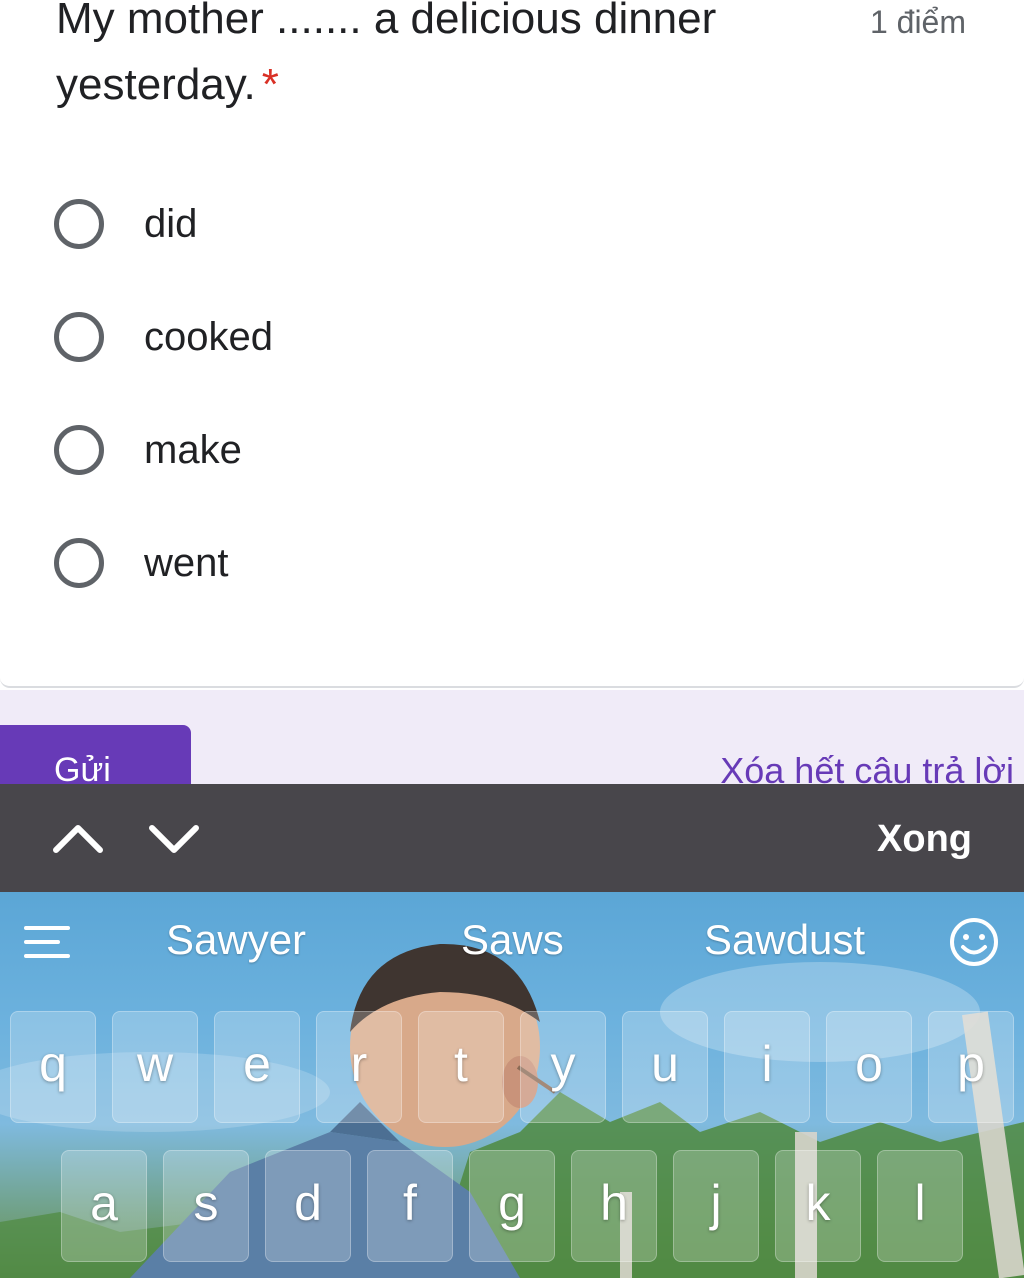 The image size is (1024, 1278). I want to click on key-f: f, so click(410, 1206).